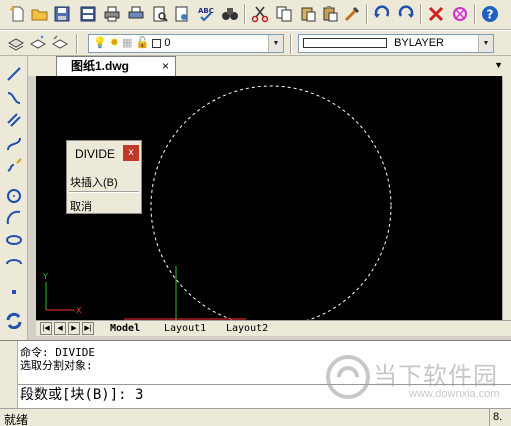 This screenshot has width=511, height=426. I want to click on svg-text: Y, so click(45, 276).